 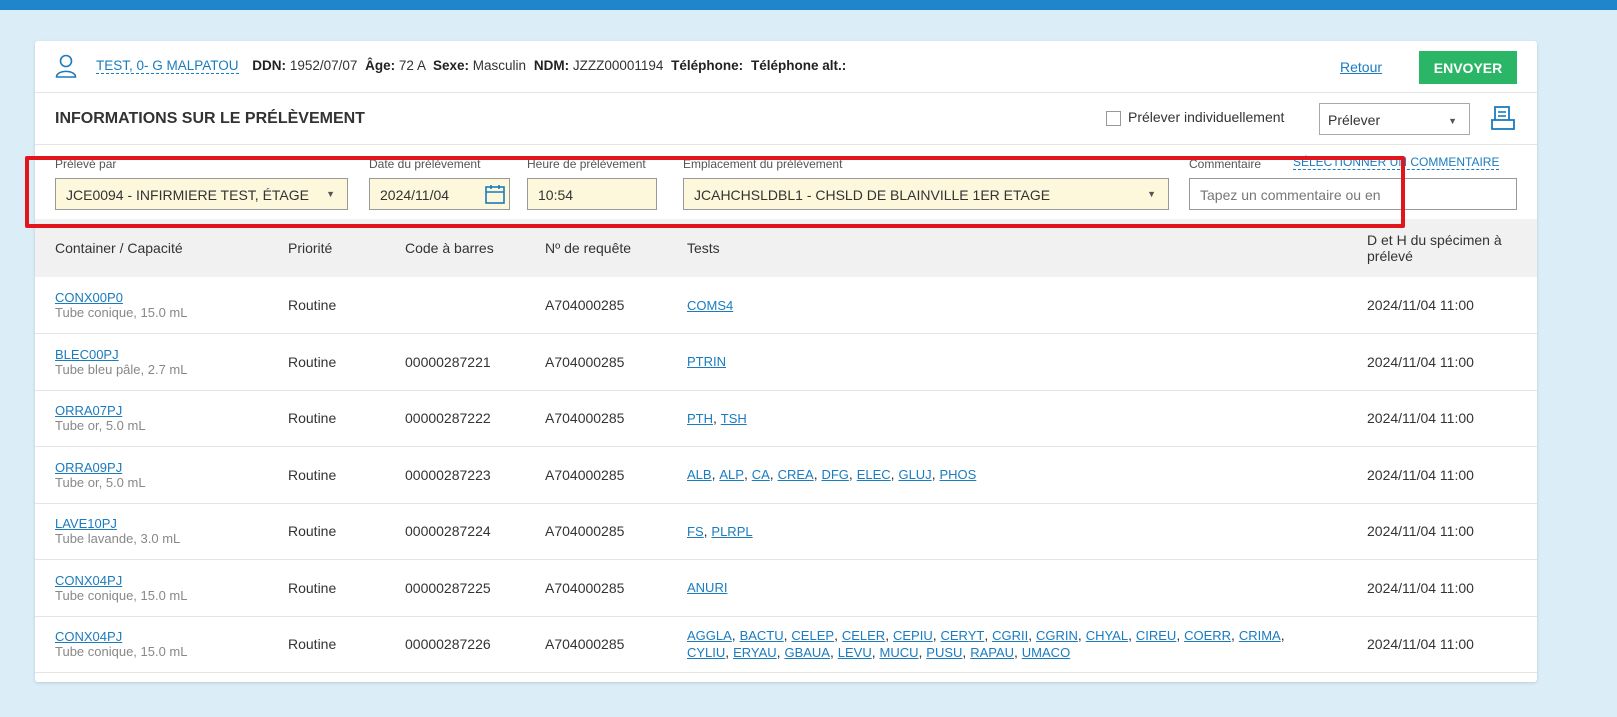 I want to click on test-link: LEVU, so click(x=855, y=652).